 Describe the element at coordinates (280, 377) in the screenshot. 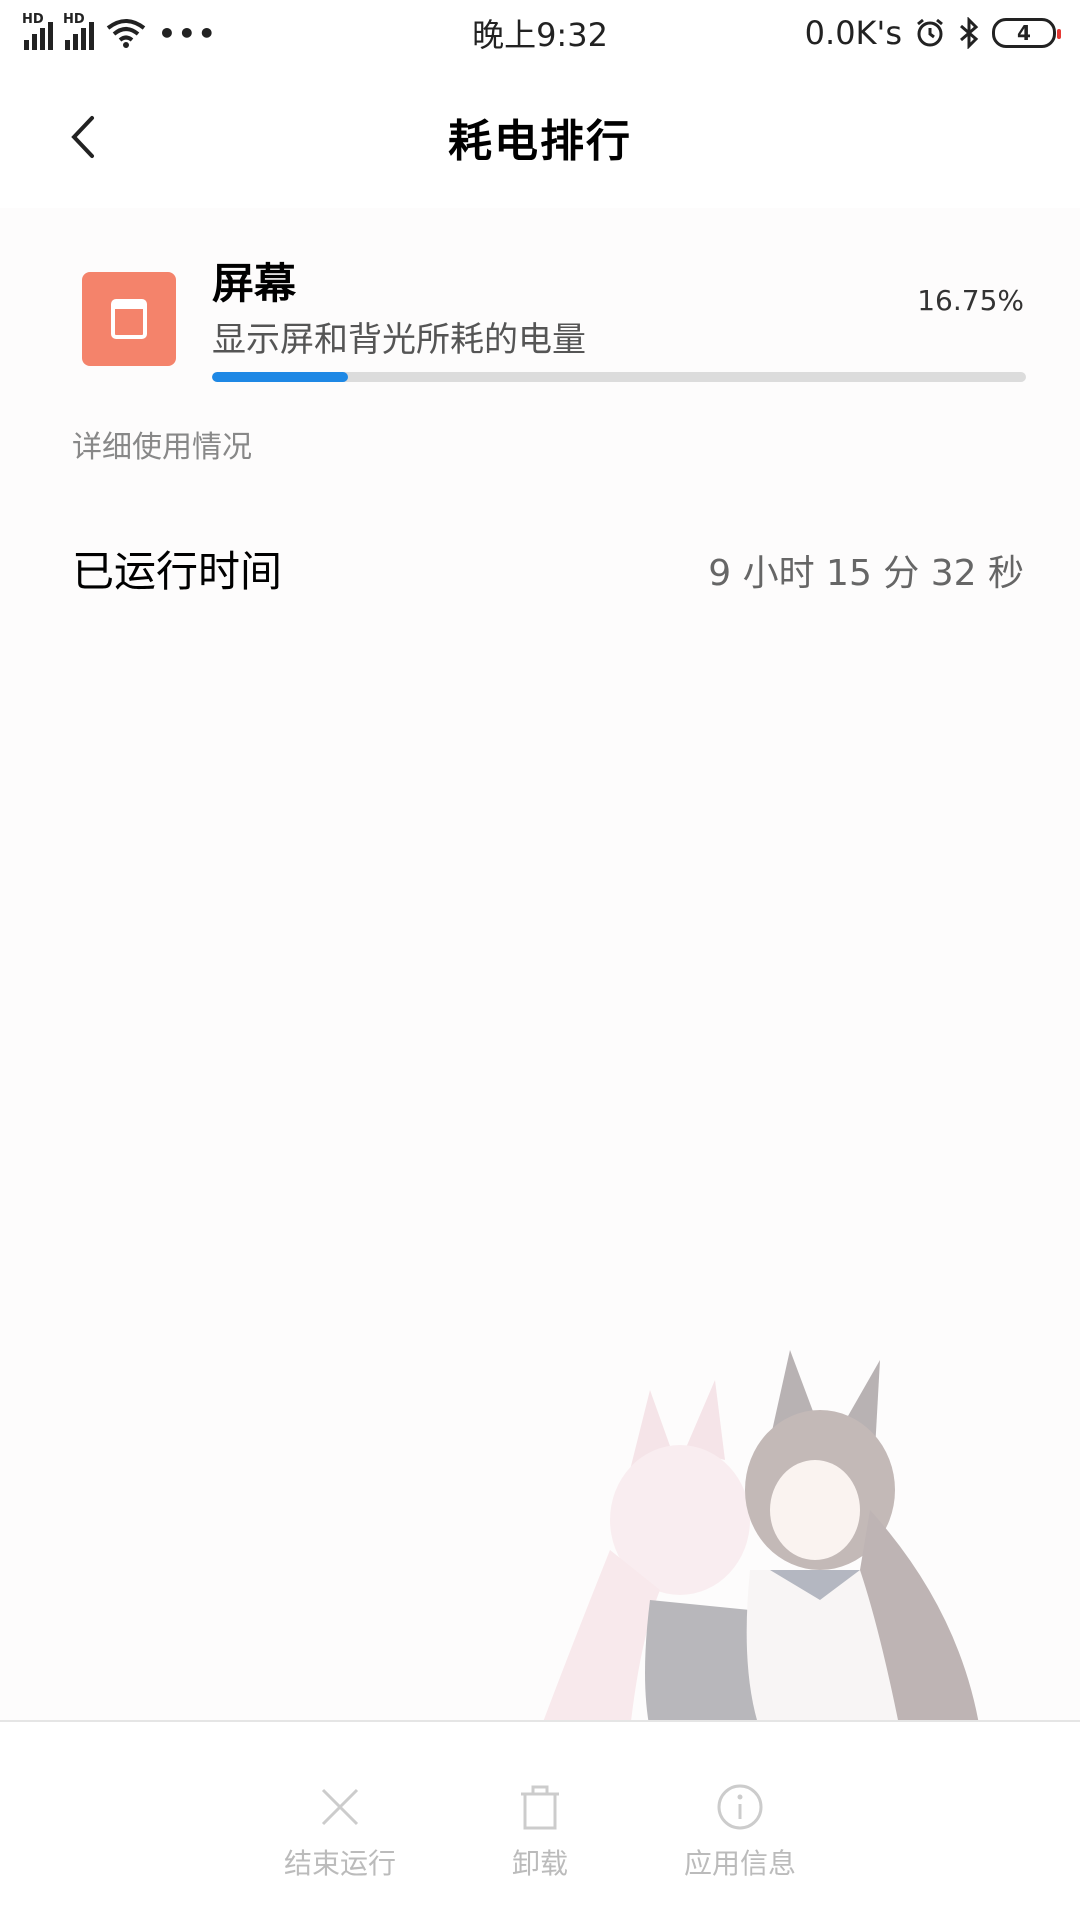

I see `usage-progress-fill` at that location.